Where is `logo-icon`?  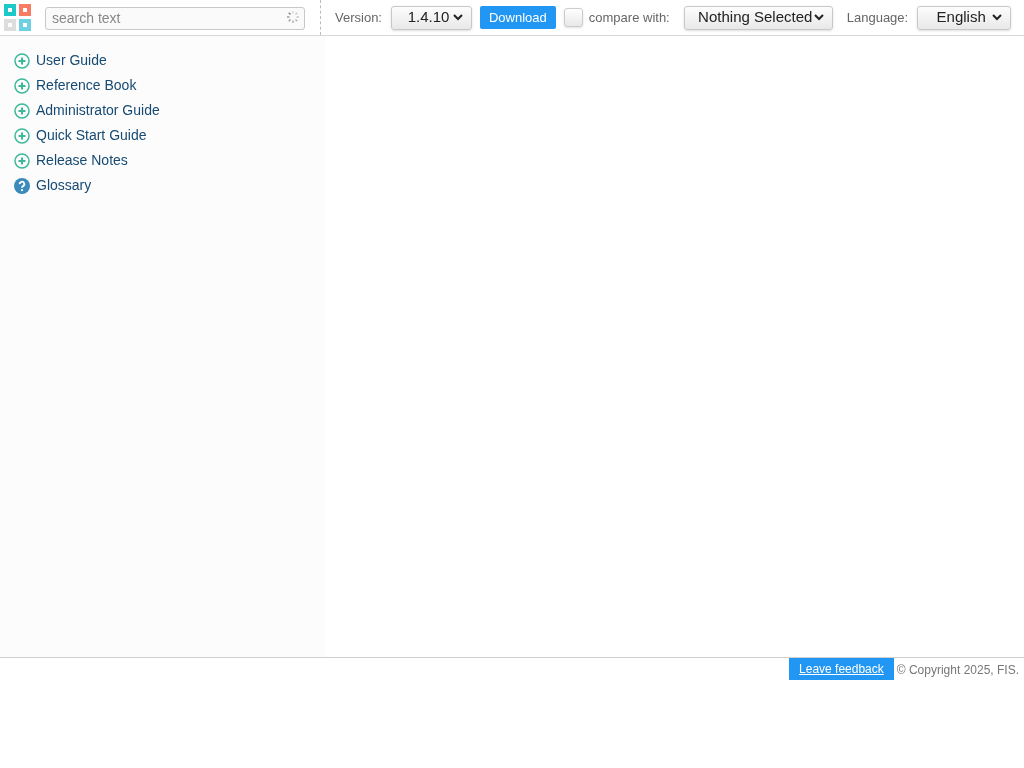
logo-icon is located at coordinates (18, 17).